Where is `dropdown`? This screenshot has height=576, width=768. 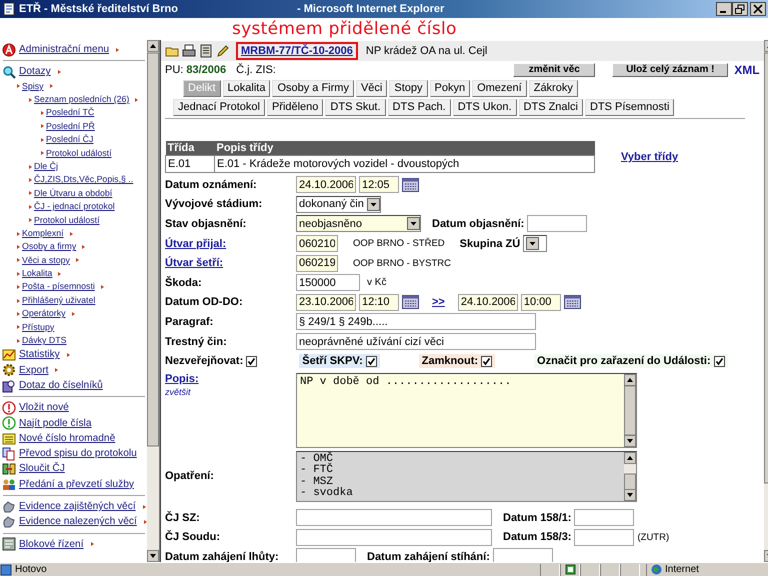
dropdown is located at coordinates (535, 243).